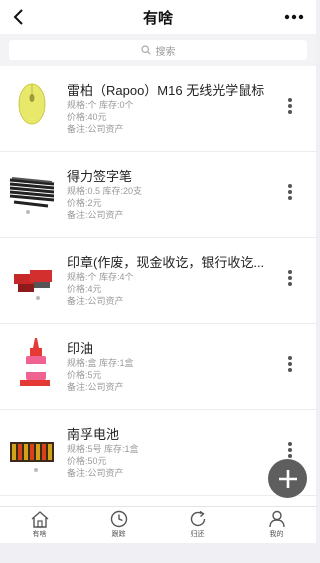 The image size is (320, 563). What do you see at coordinates (39, 519) in the screenshot?
I see `home-icon` at bounding box center [39, 519].